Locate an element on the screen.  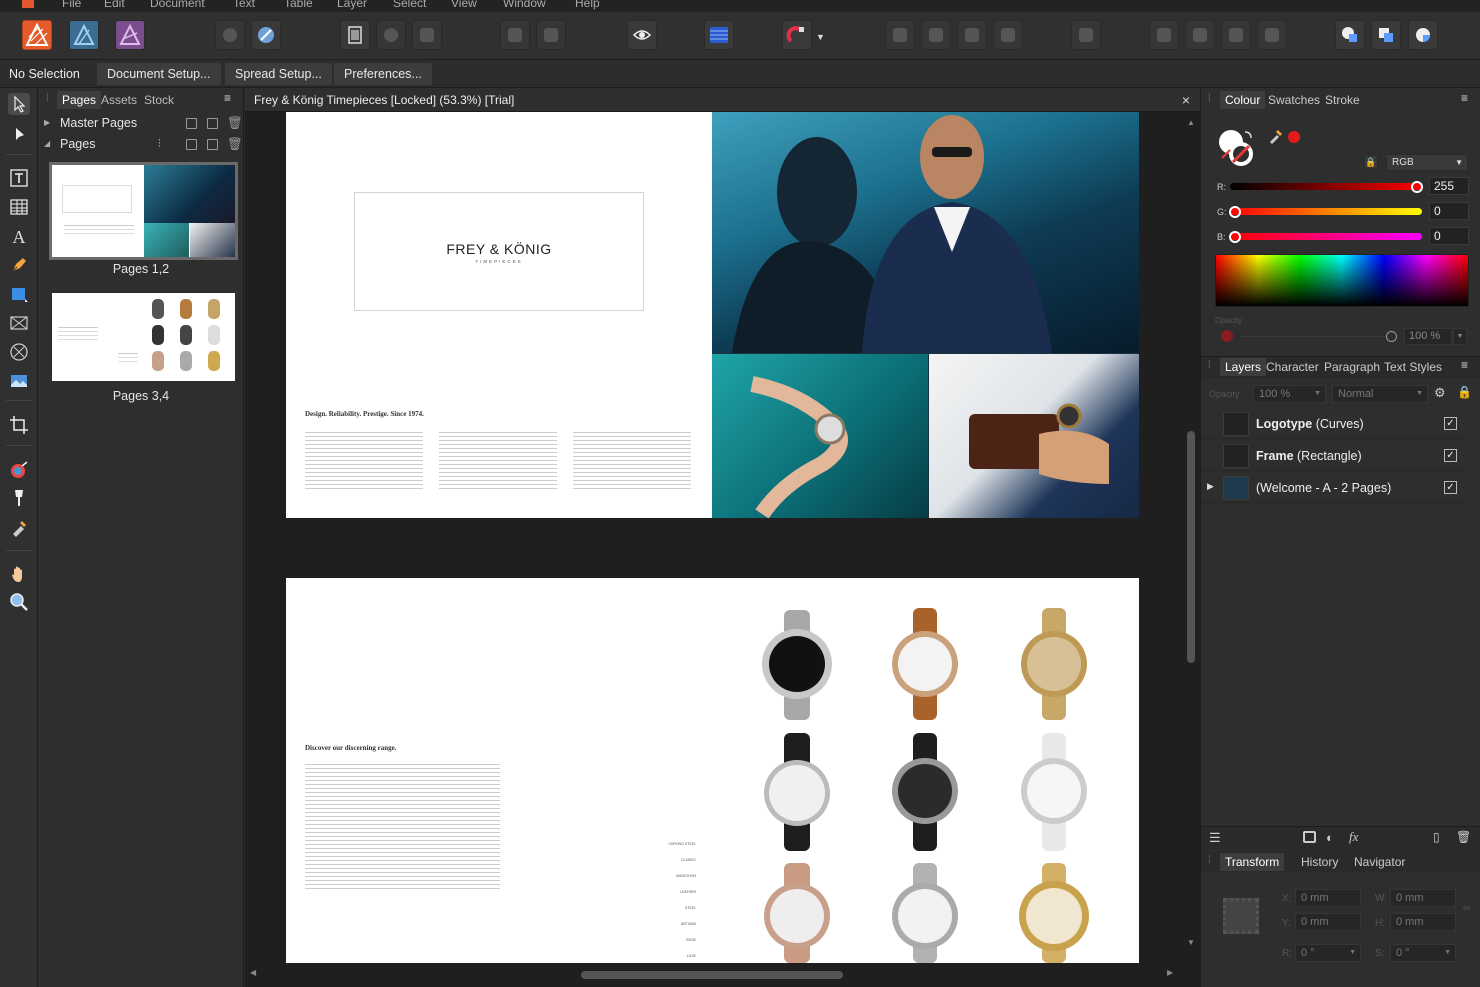
add-page-icon is located at coordinates (191, 144).